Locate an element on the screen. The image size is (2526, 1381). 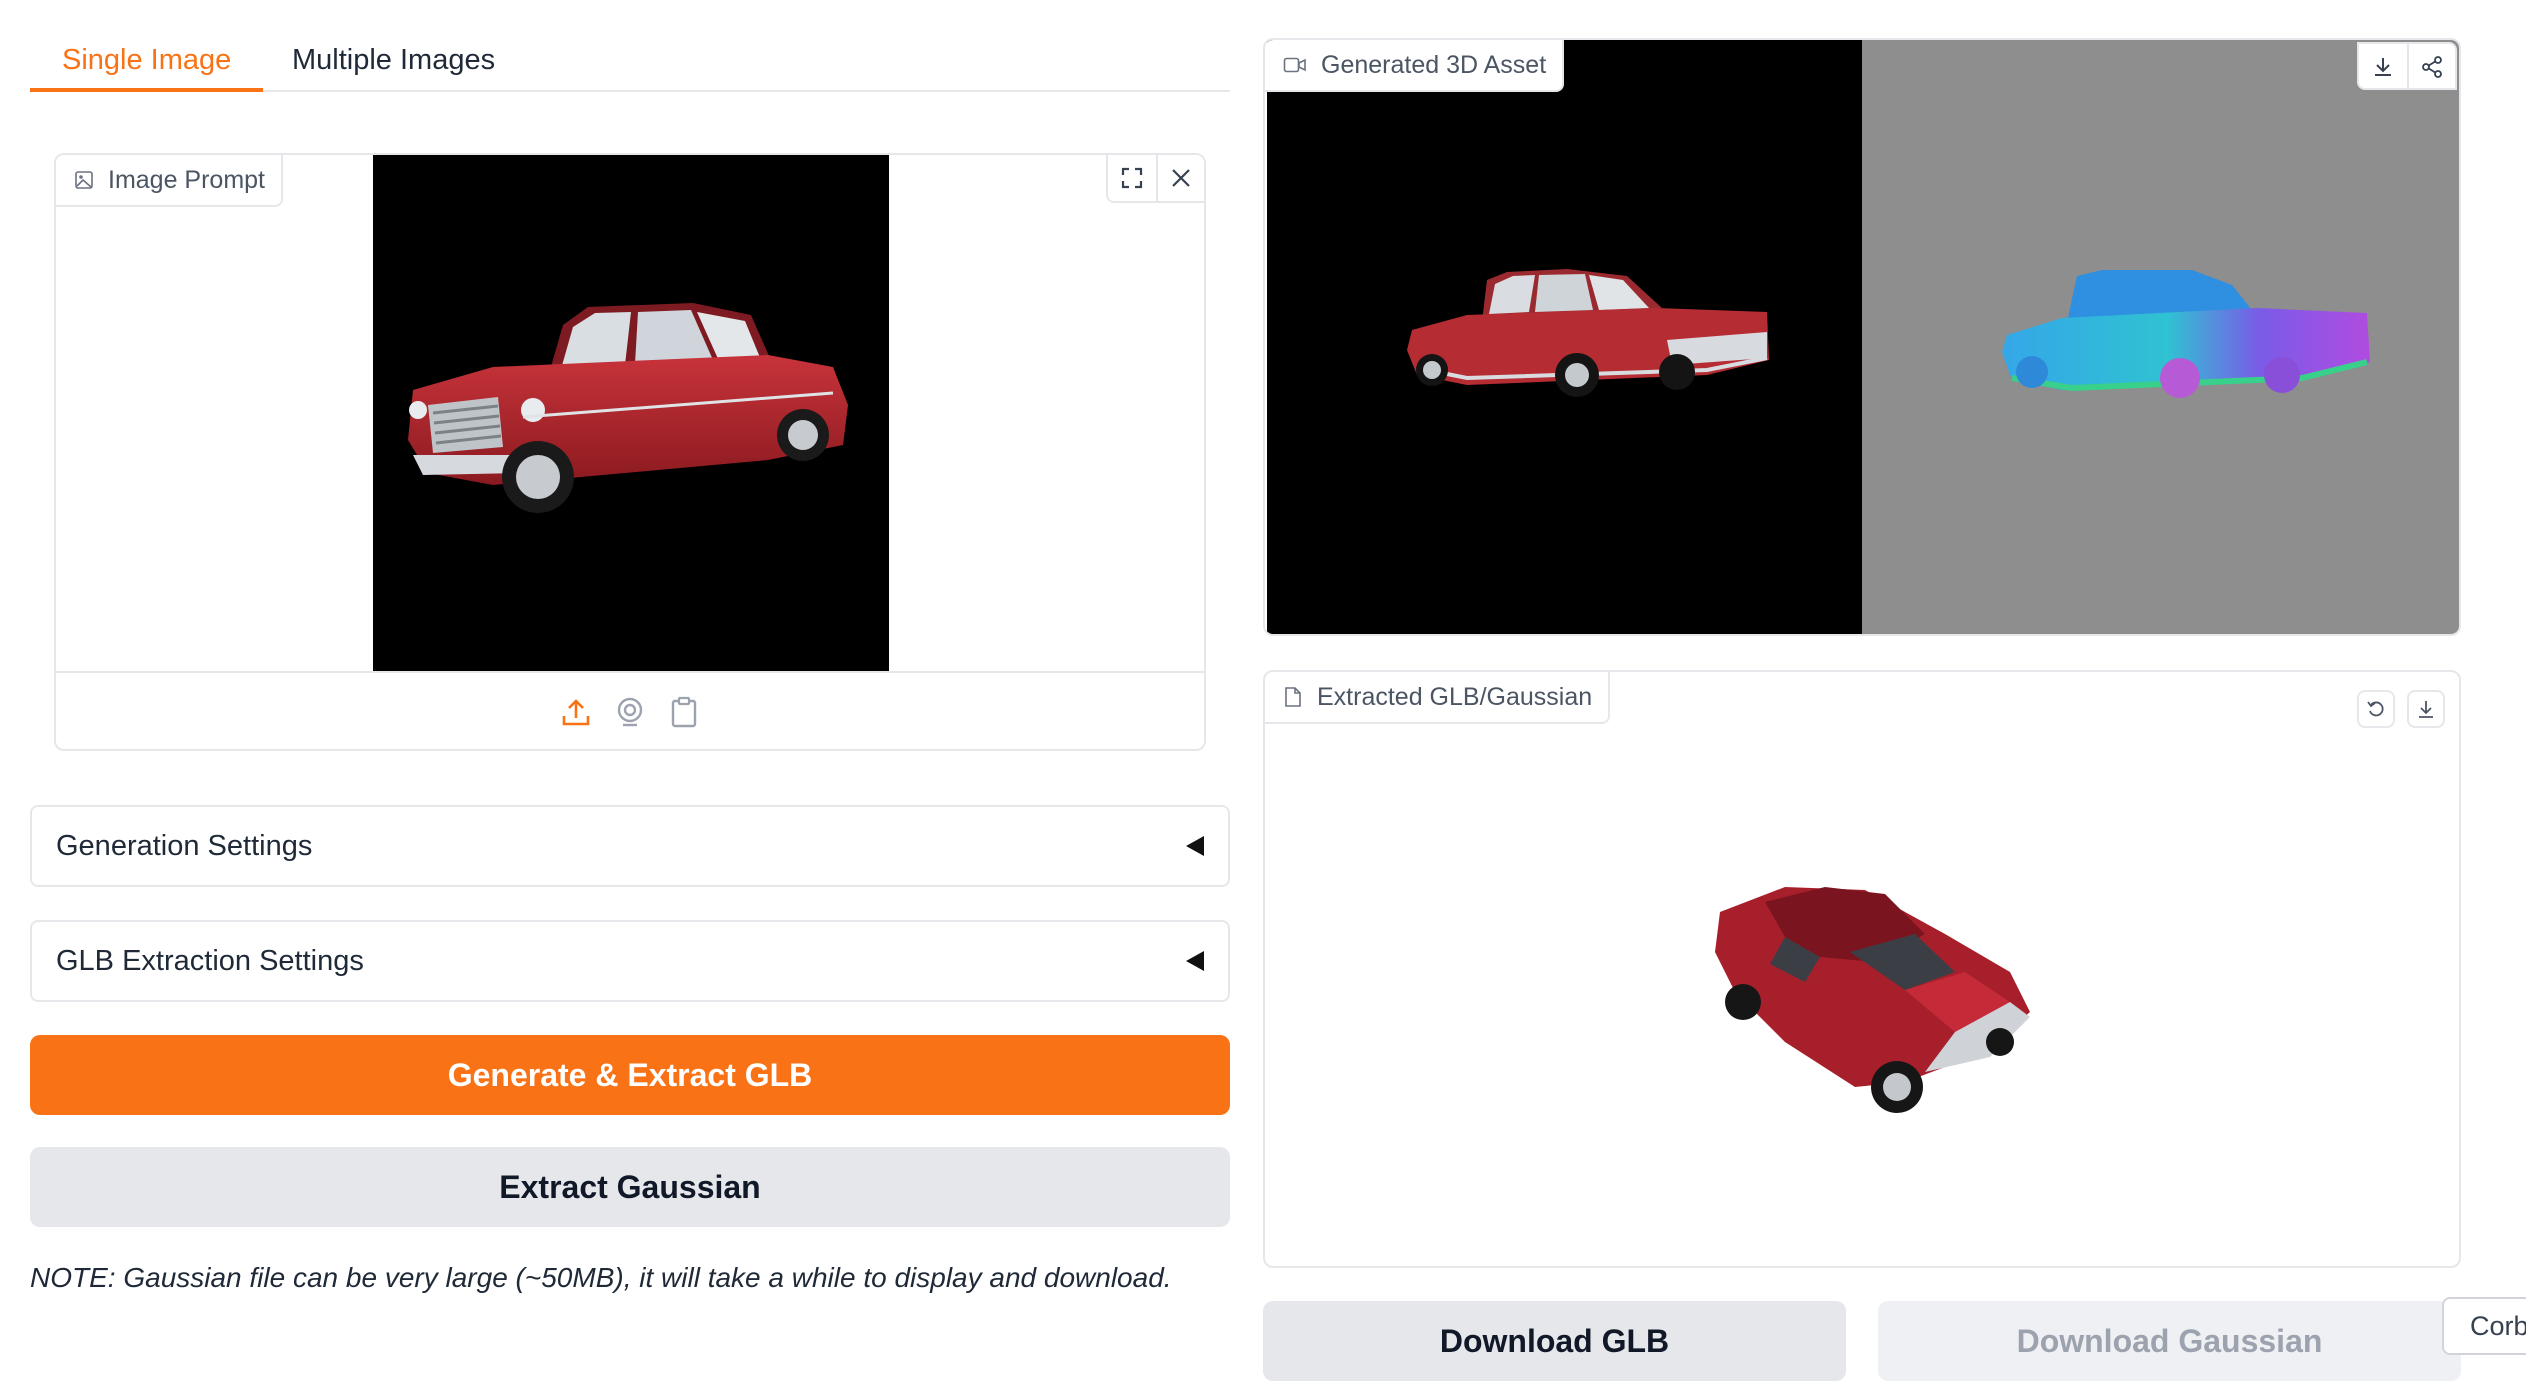
download-icon is located at coordinates (2383, 67).